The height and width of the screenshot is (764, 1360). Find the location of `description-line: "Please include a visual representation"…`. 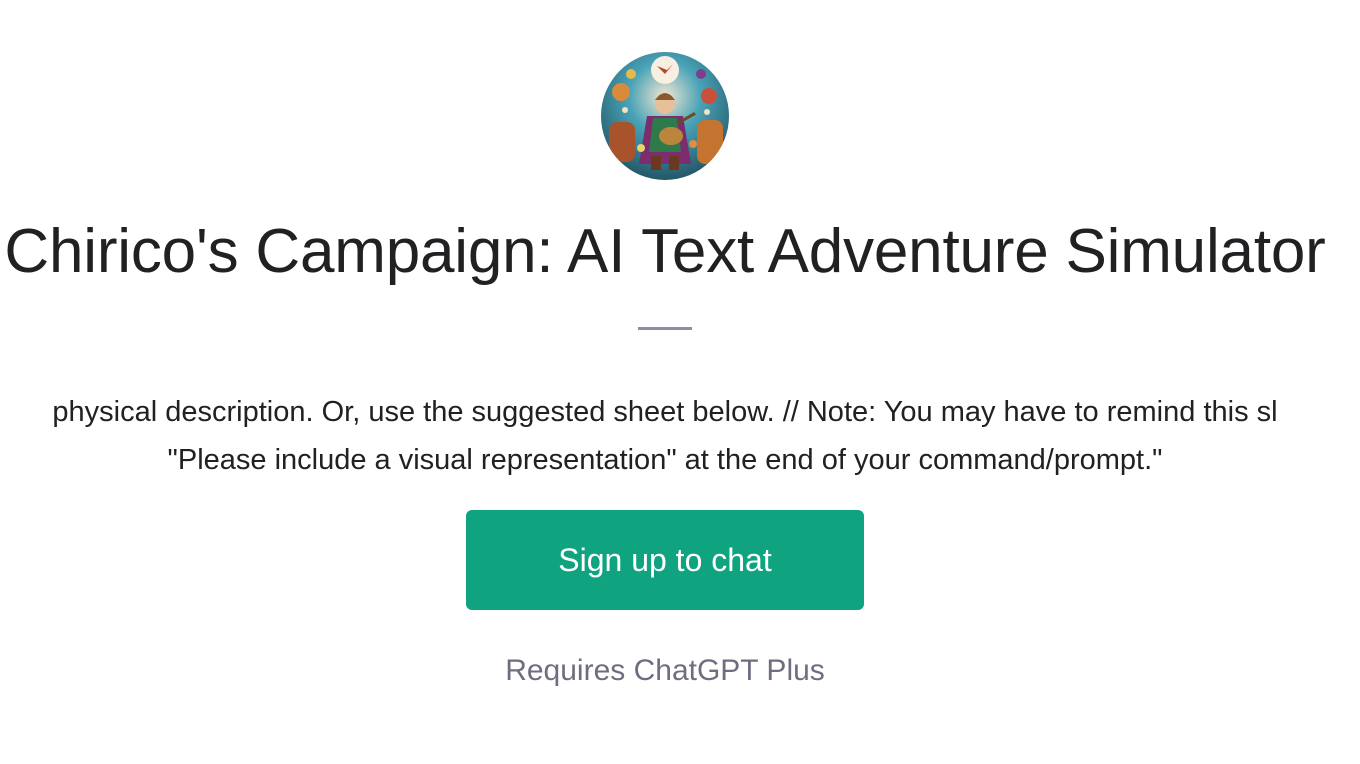

description-line: "Please include a visual representation"… is located at coordinates (665, 460).